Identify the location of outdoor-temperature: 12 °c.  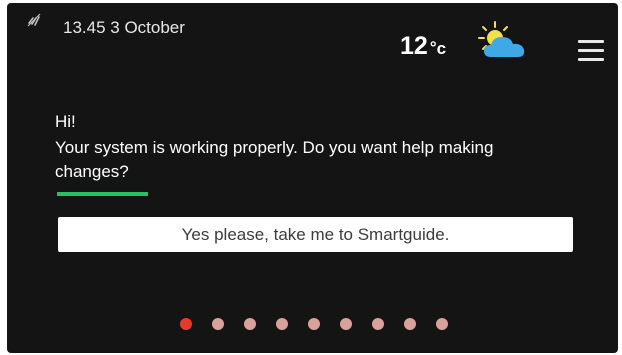
(423, 47).